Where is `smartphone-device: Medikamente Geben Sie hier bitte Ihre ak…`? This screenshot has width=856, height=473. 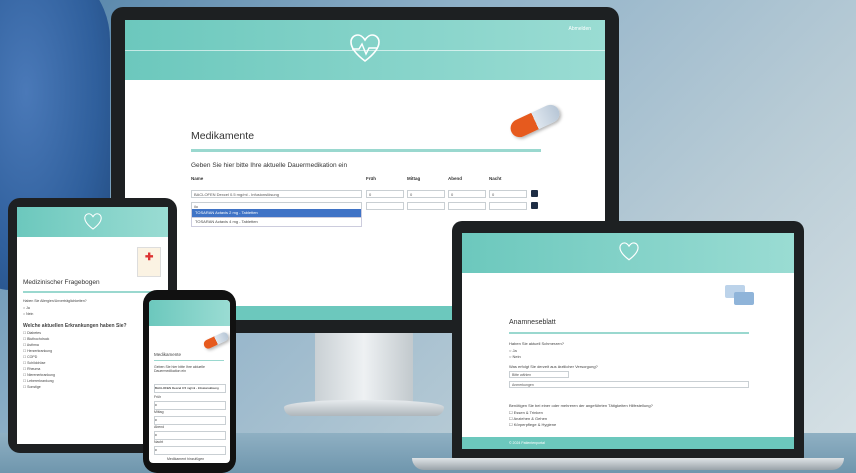
smartphone-device: Medikamente Geben Sie hier bitte Ihre ak… is located at coordinates (189, 381).